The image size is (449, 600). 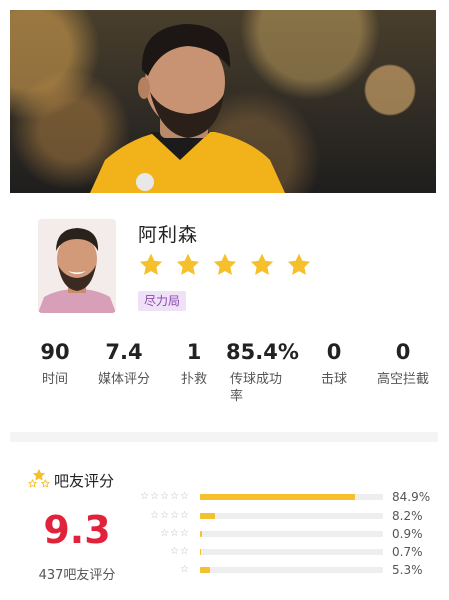 I want to click on stat-pass-accuracy: 85.4% 传球成功率, so click(x=262, y=372).